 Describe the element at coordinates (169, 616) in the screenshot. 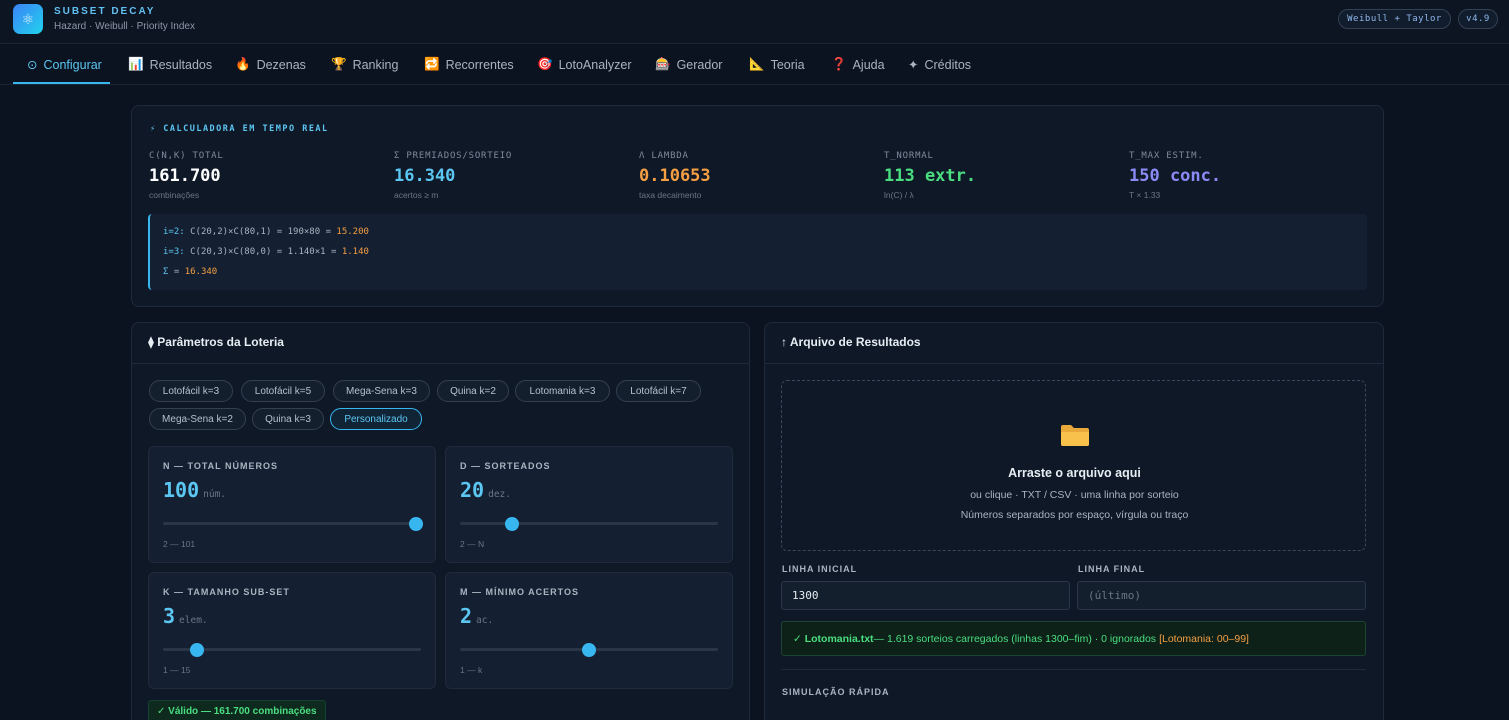

I see `value-text: 3` at that location.